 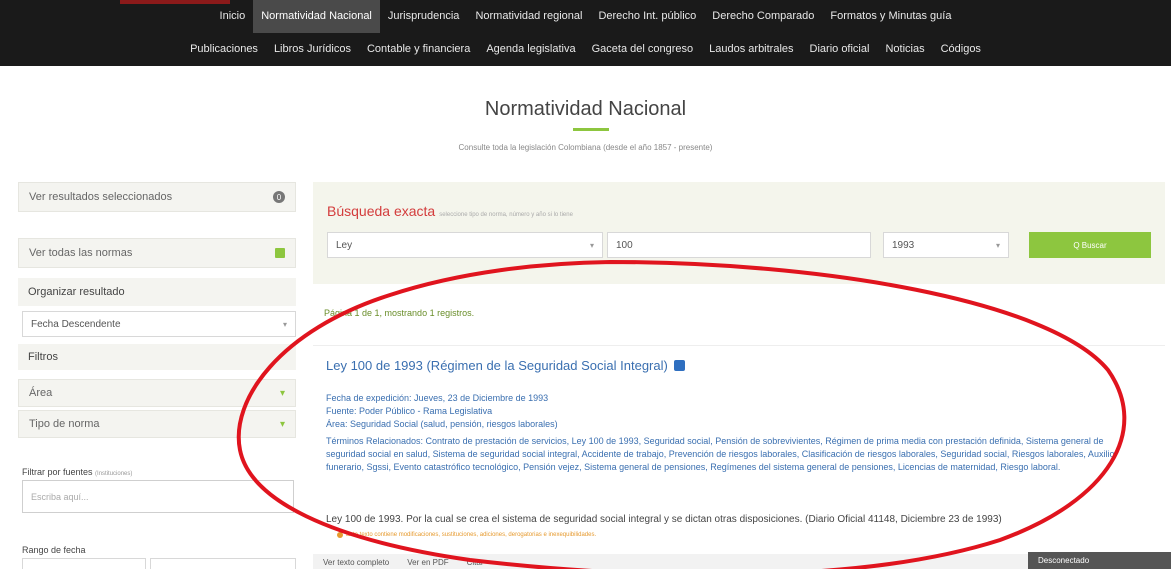 I want to click on organize-label: Organizar resultado, so click(x=76, y=292).